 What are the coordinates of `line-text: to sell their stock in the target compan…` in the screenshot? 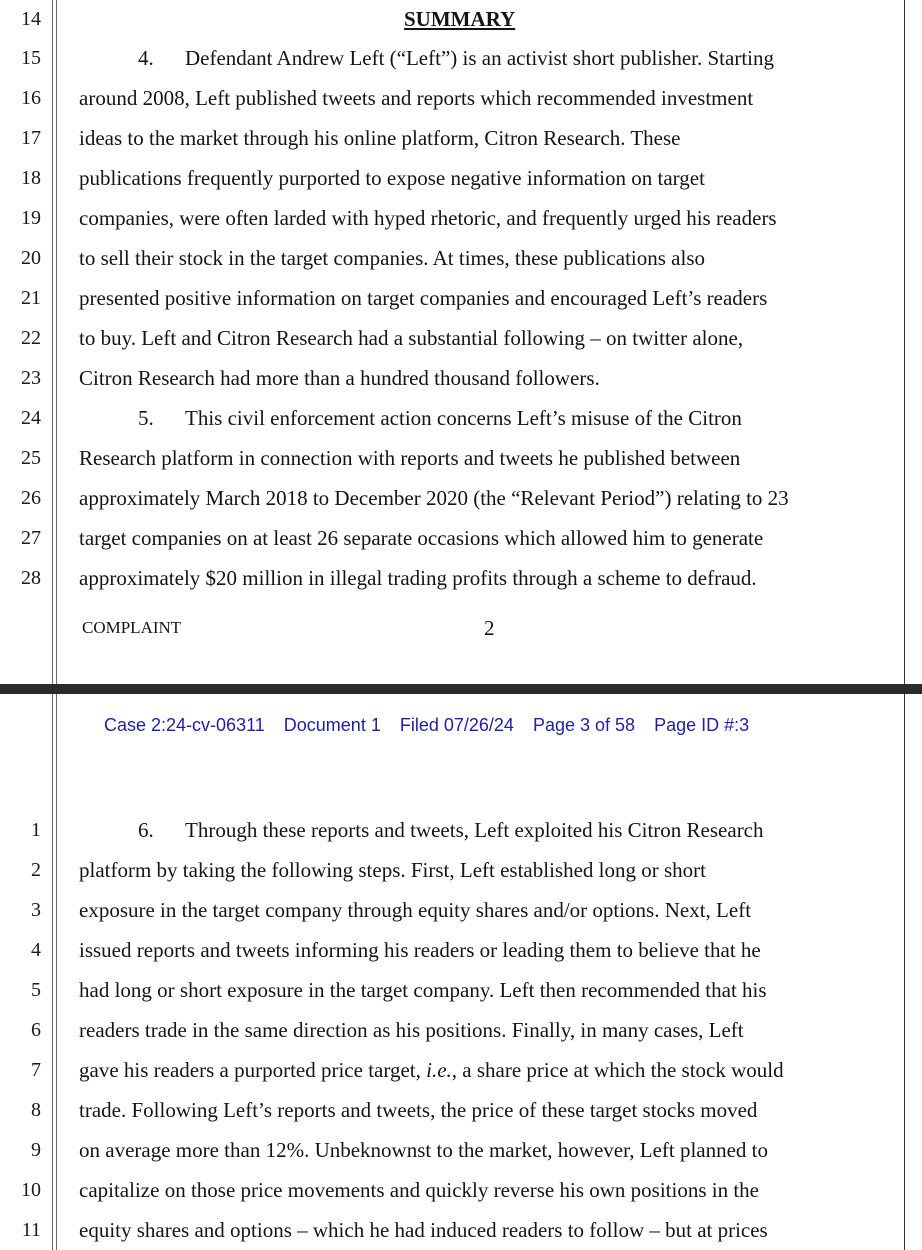 It's located at (392, 258).